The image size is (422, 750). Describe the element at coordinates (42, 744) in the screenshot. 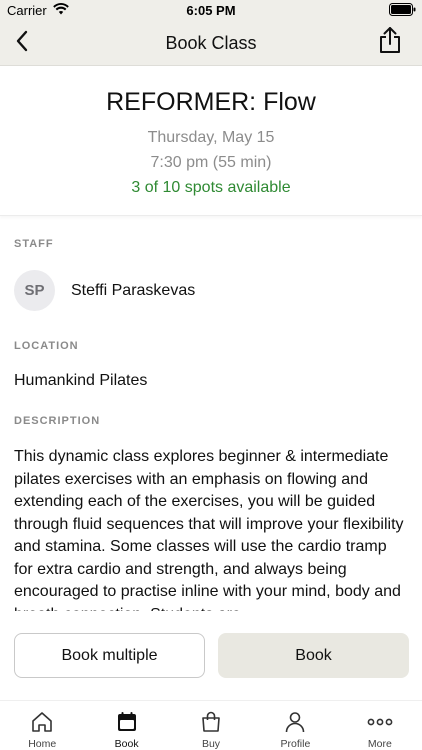

I see `tab-label-home: Home` at that location.